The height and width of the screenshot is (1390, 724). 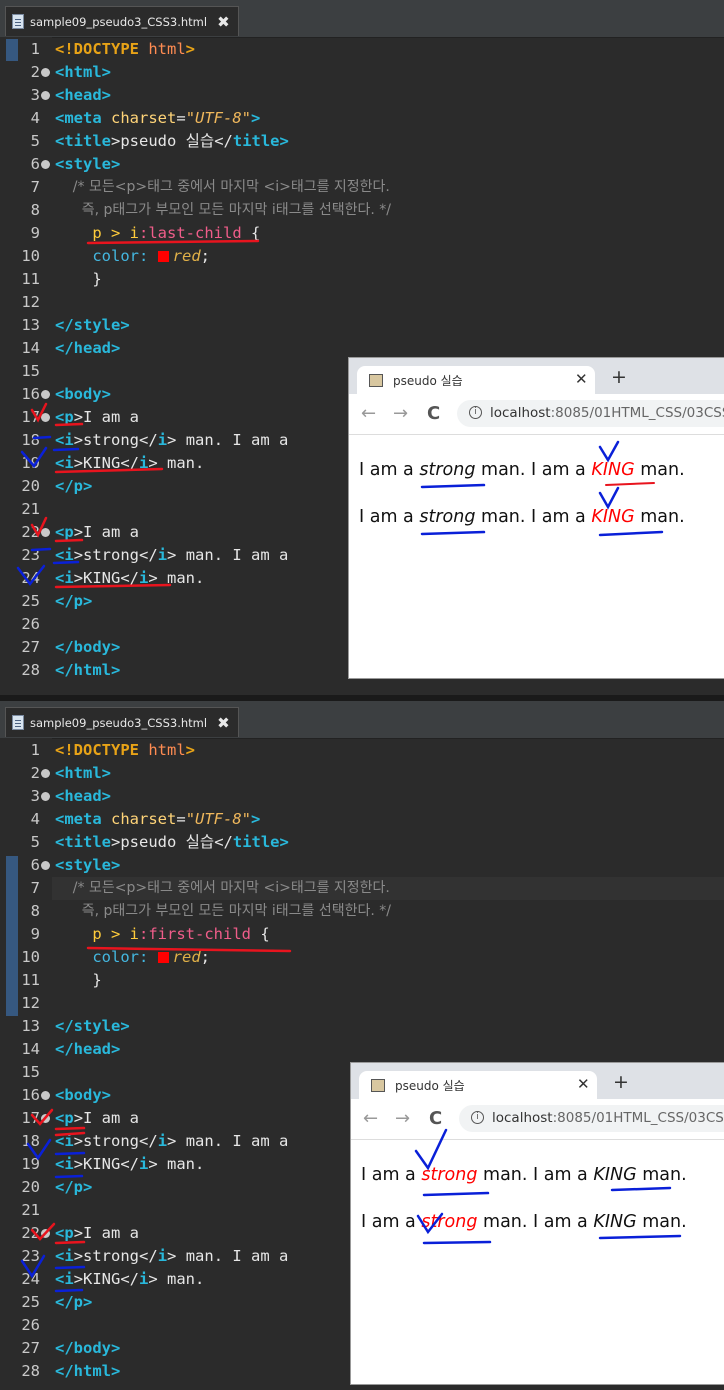 What do you see at coordinates (35, 865) in the screenshot?
I see `line-number: 6` at bounding box center [35, 865].